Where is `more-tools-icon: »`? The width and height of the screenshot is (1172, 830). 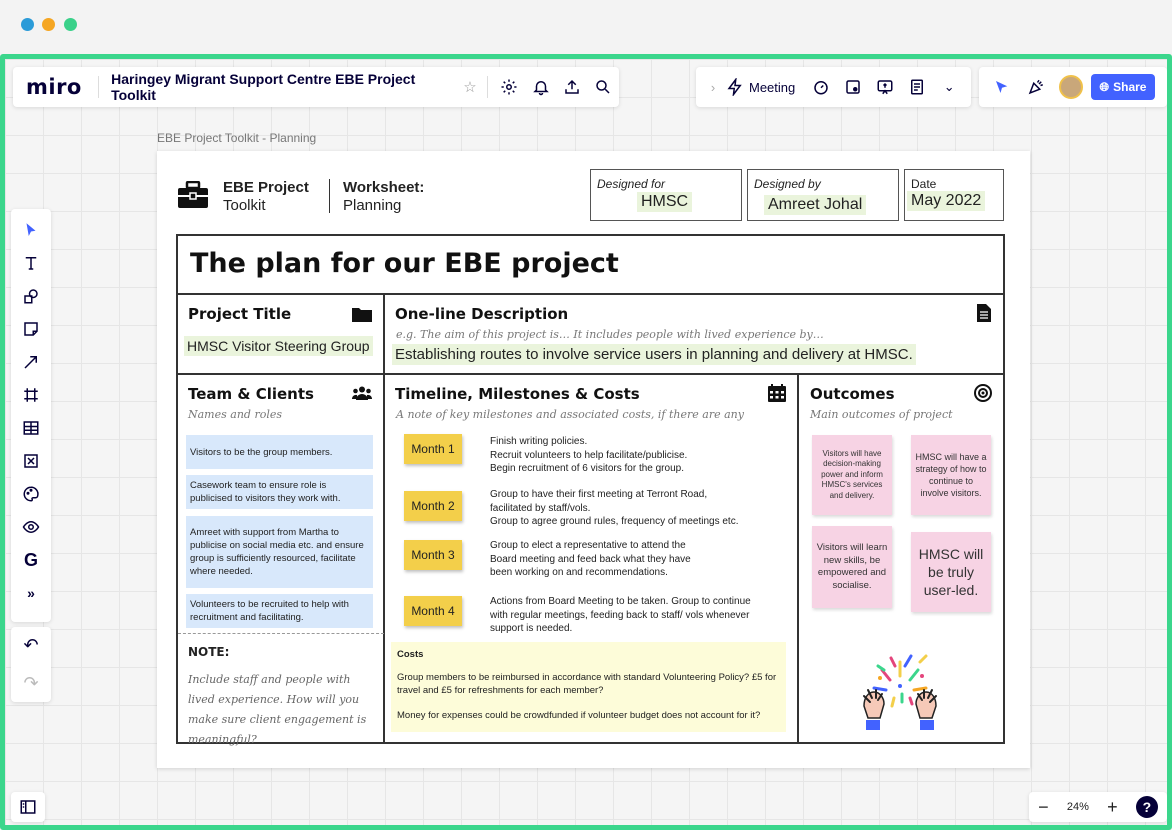
more-tools-icon: » is located at coordinates (31, 593).